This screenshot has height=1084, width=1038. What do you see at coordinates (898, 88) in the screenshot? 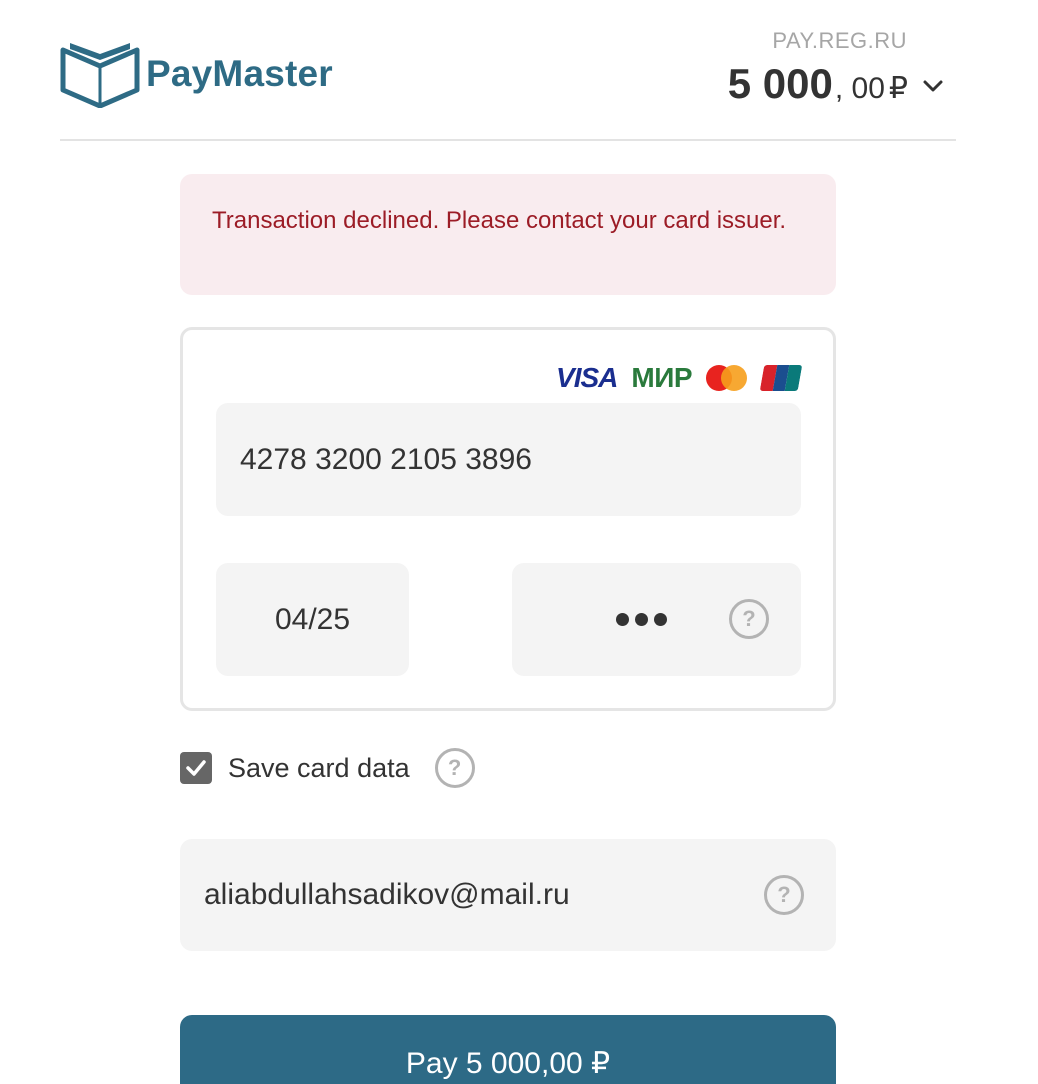
I see `amount-currency: ₽` at bounding box center [898, 88].